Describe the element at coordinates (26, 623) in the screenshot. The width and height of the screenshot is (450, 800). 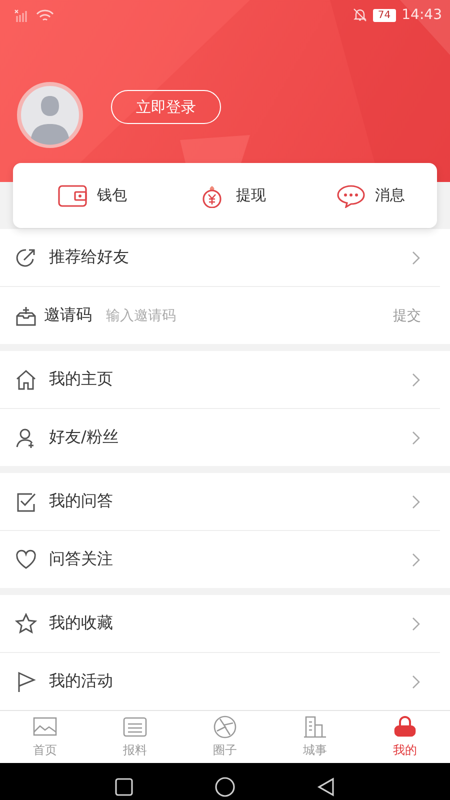
I see `star-icon` at that location.